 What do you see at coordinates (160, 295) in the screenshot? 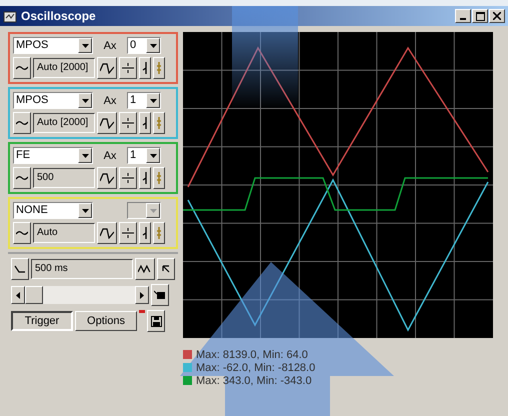
I see `reset-button` at bounding box center [160, 295].